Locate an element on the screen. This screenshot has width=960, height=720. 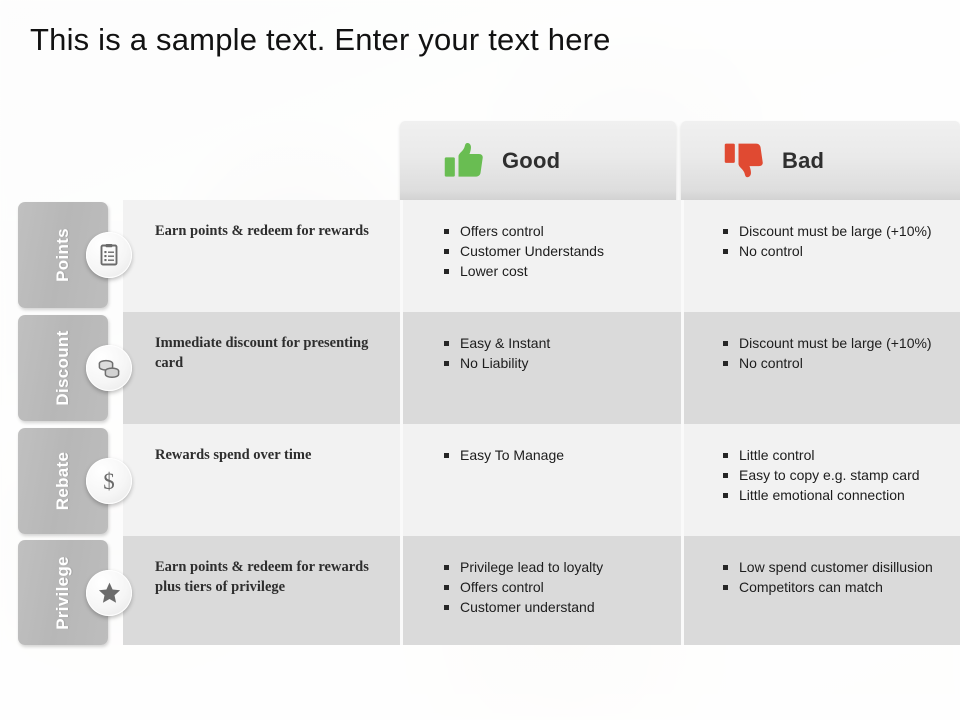
row-good-cell: Easy To Manage is located at coordinates (540, 480).